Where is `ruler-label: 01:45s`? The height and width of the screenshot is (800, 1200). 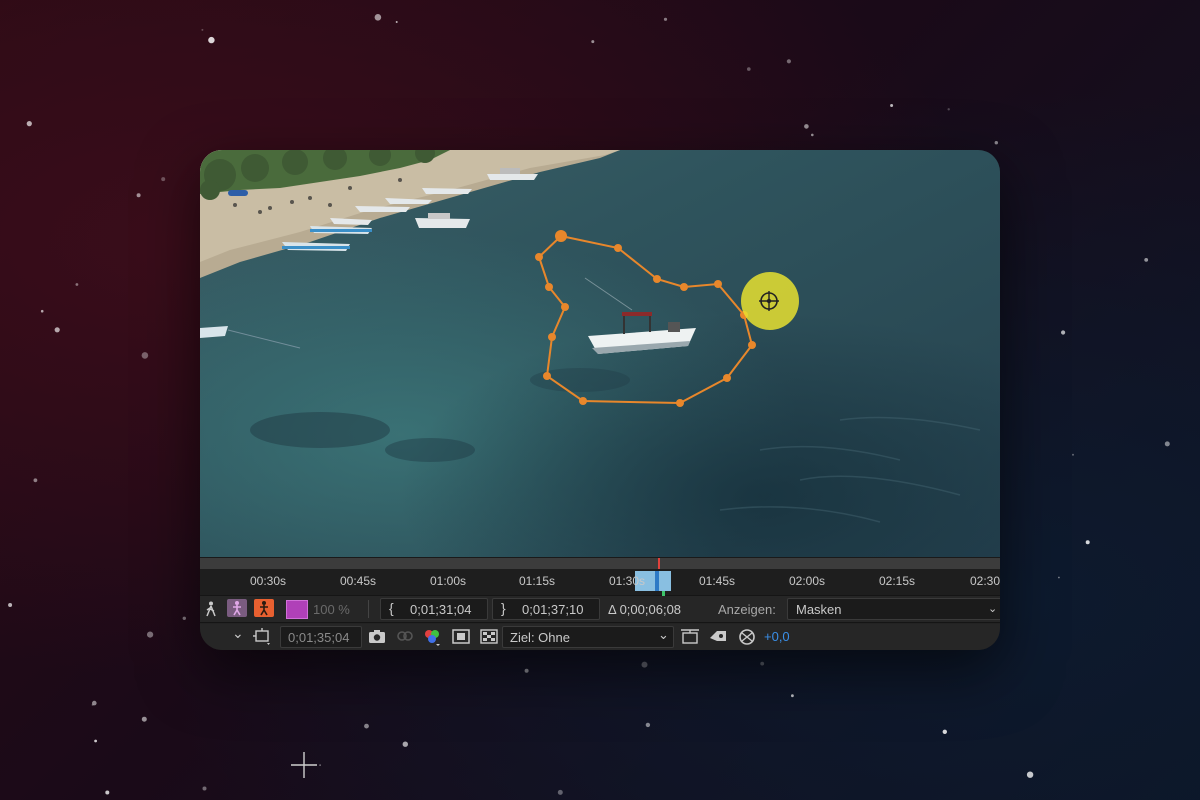 ruler-label: 01:45s is located at coordinates (717, 581).